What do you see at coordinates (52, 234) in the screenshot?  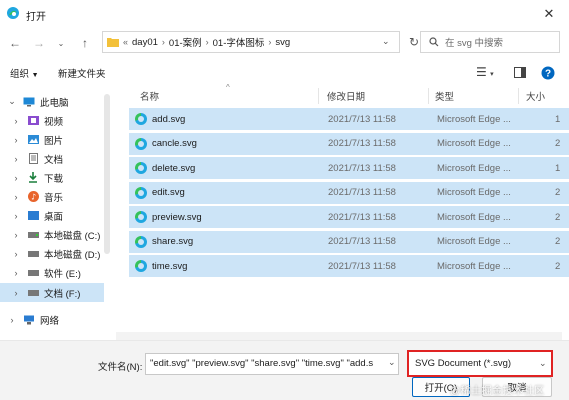 I see `sidebar-item-drive-c: › 本地磁盘 (C:)` at bounding box center [52, 234].